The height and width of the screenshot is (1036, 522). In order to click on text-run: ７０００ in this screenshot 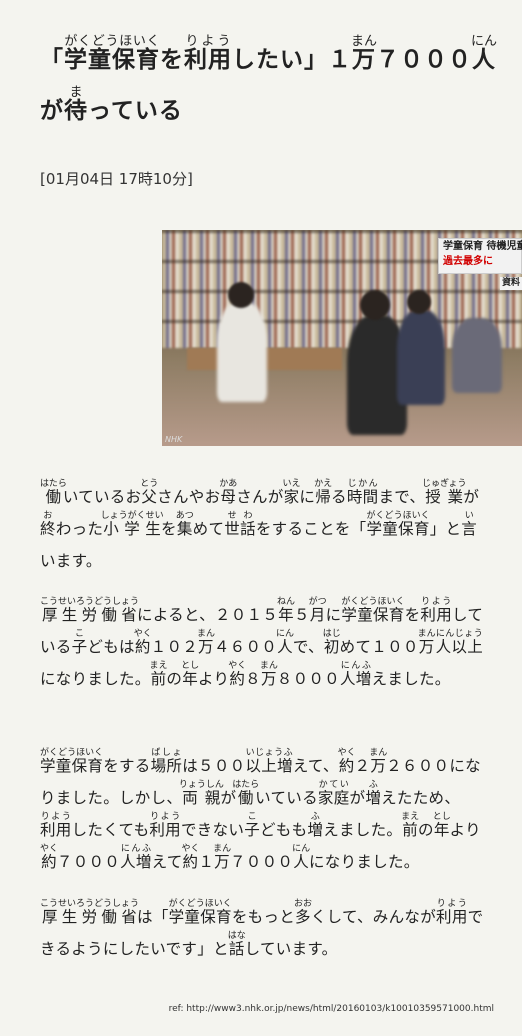, I will do `click(261, 862)`.